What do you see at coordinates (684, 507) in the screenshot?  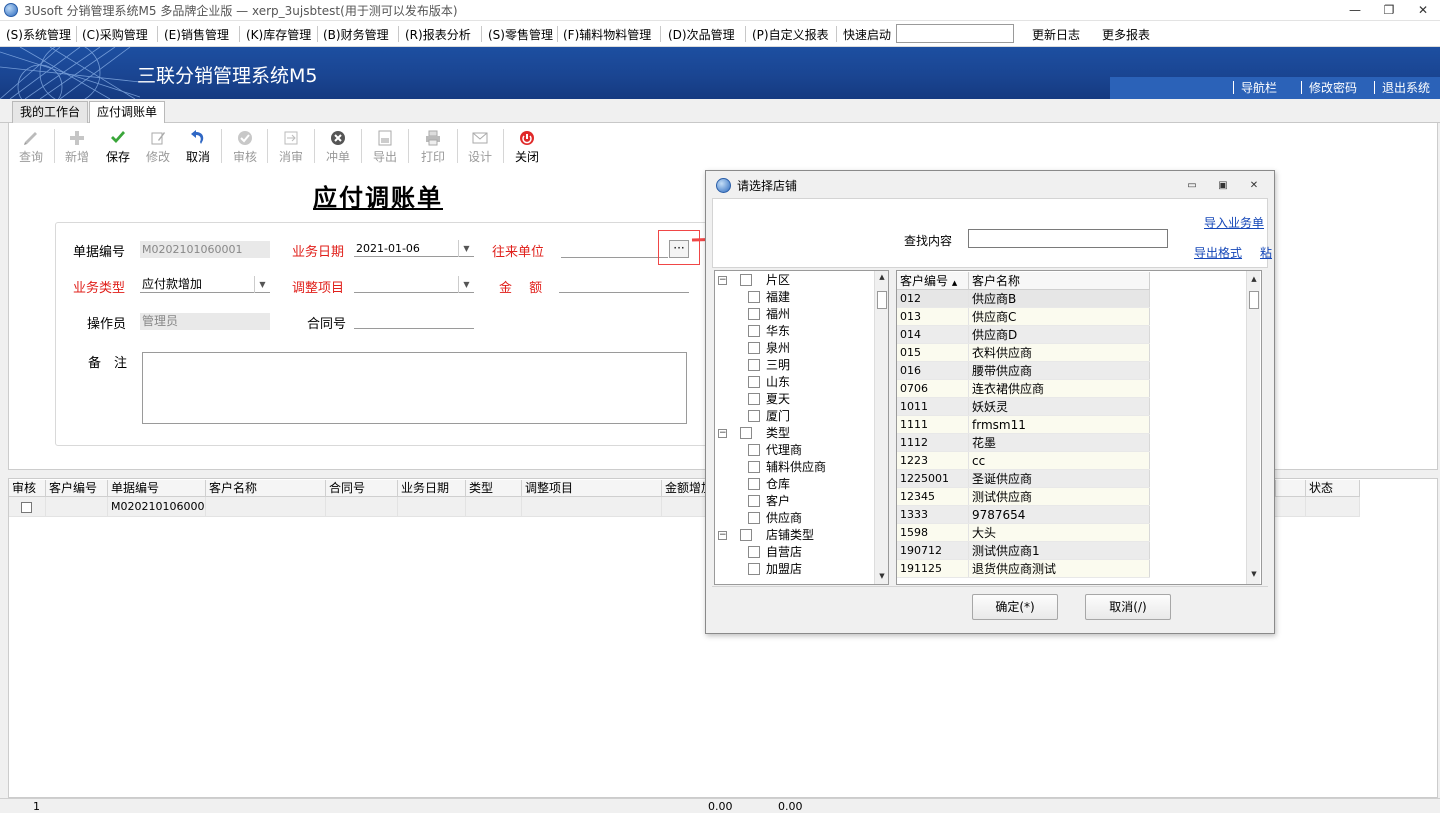 I see `grid-cell-amount` at bounding box center [684, 507].